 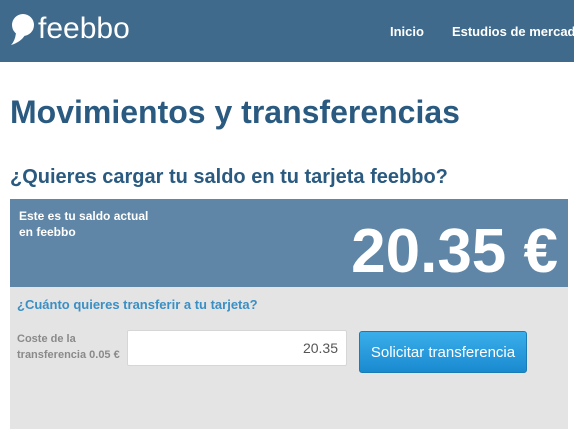 What do you see at coordinates (443, 352) in the screenshot?
I see `request-transfer-button: Solicitar transferencia` at bounding box center [443, 352].